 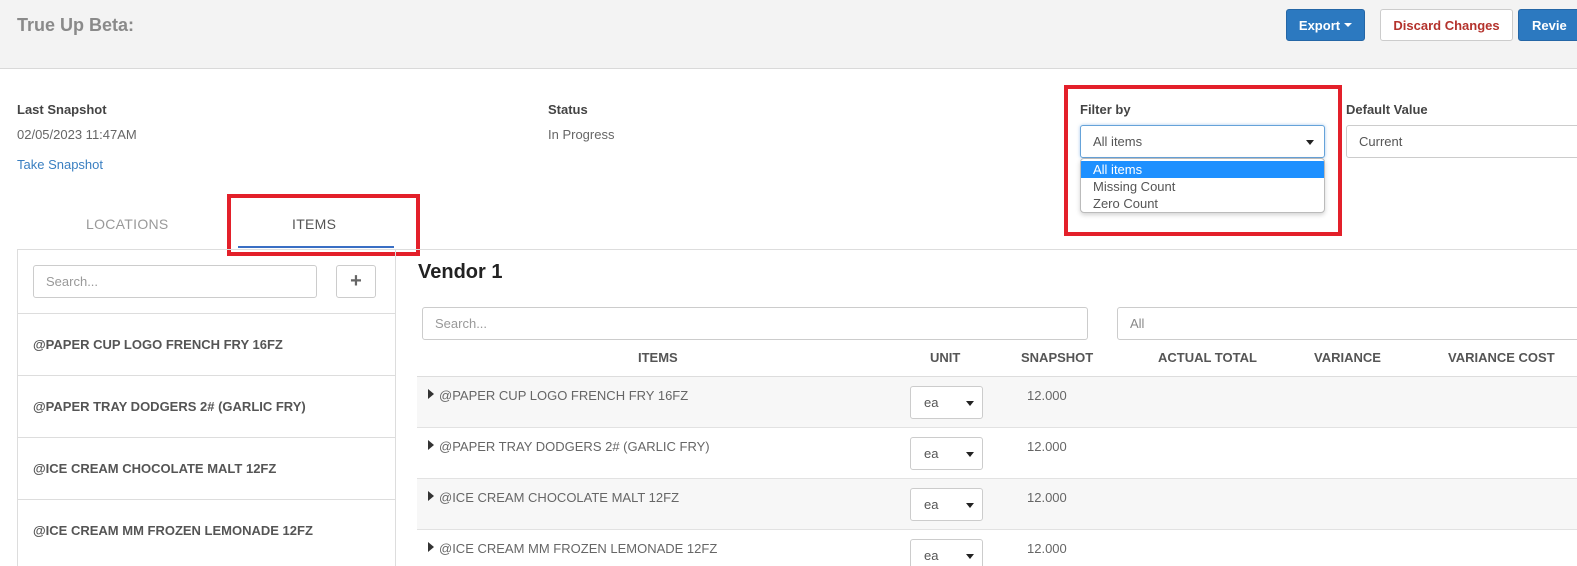 I want to click on list-item: @PAPER CUP LOGO FRENCH FRY 16FZ, so click(x=206, y=344).